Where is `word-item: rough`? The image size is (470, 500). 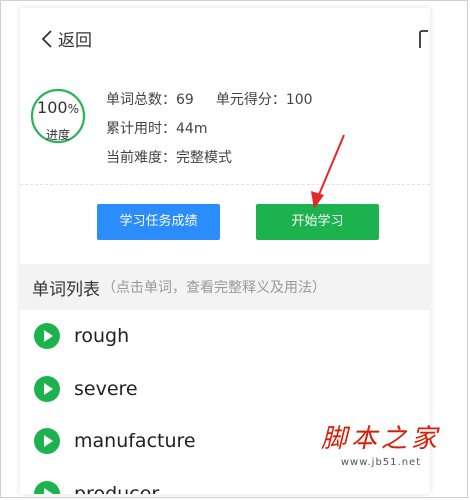
word-item: rough is located at coordinates (225, 336).